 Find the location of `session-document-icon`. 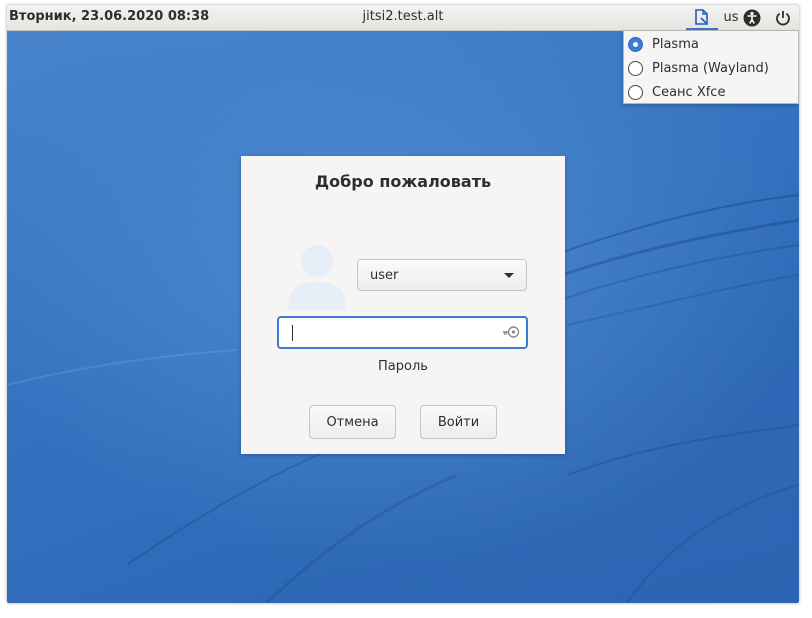

session-document-icon is located at coordinates (701, 16).